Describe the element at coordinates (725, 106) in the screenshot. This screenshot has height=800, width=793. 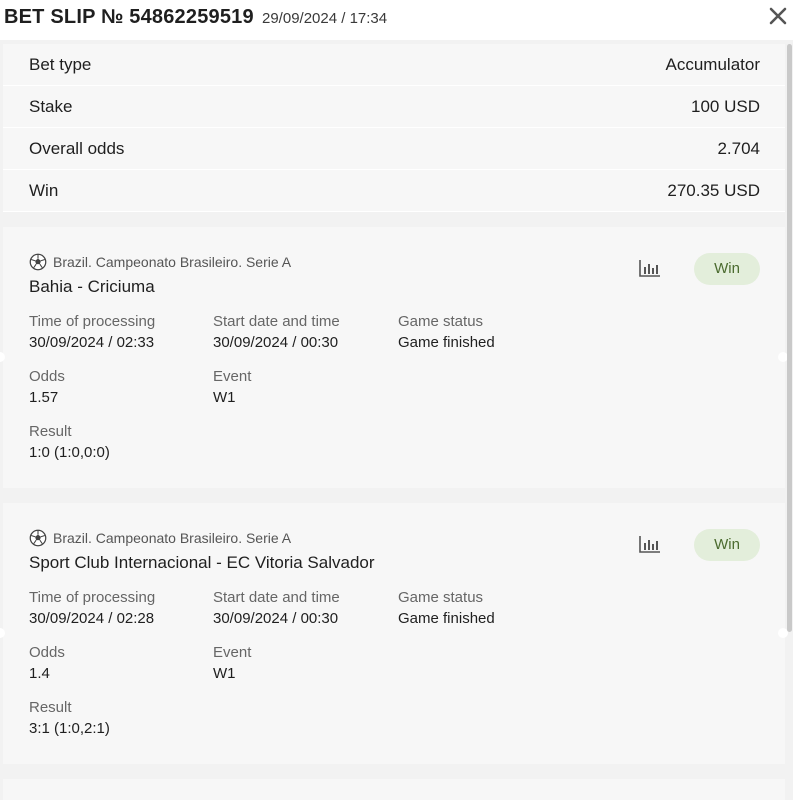
I see `summary-value: 100 USD` at that location.